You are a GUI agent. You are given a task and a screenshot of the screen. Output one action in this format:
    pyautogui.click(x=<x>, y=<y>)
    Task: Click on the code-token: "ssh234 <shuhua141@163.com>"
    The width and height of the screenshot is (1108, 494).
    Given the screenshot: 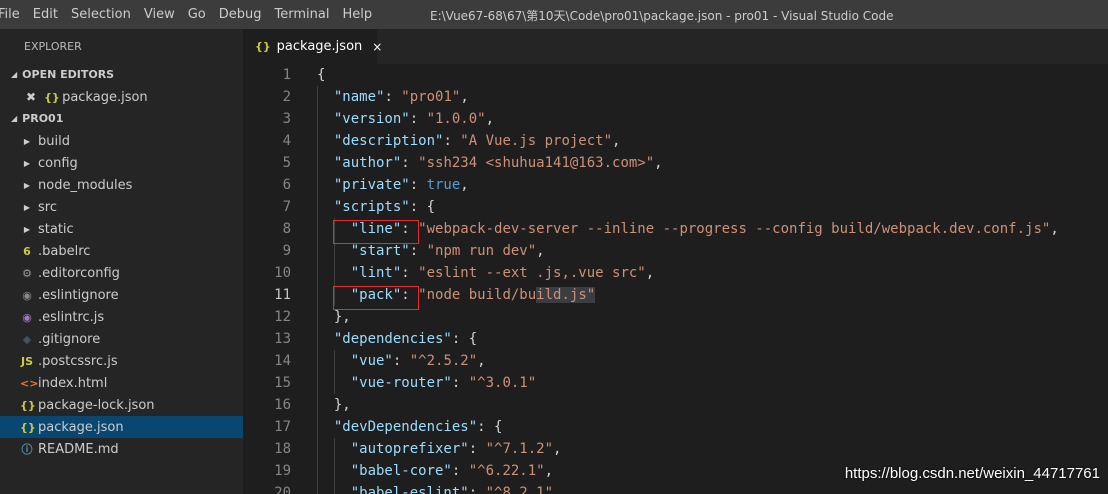 What is the action you would take?
    pyautogui.click(x=536, y=163)
    